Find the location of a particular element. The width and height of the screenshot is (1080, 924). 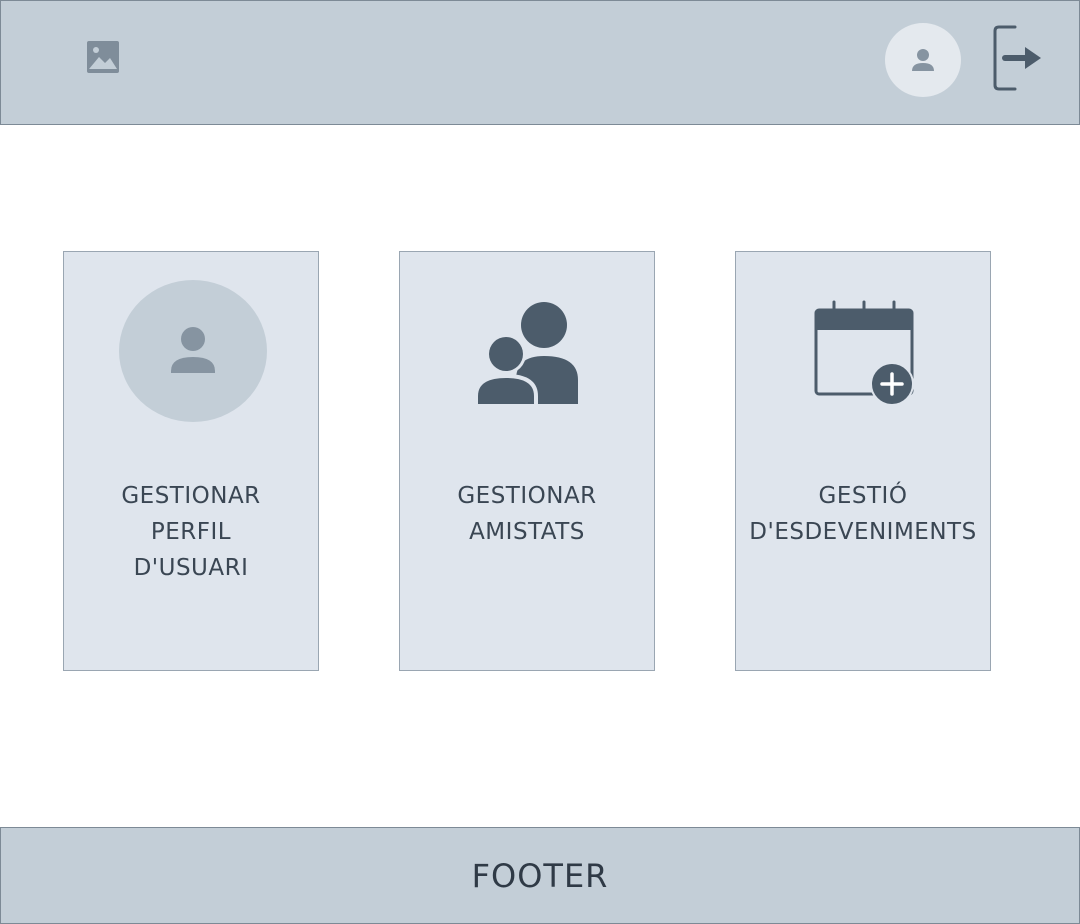

manage-friends-card: GESTIONAR AMISTATS is located at coordinates (527, 461).